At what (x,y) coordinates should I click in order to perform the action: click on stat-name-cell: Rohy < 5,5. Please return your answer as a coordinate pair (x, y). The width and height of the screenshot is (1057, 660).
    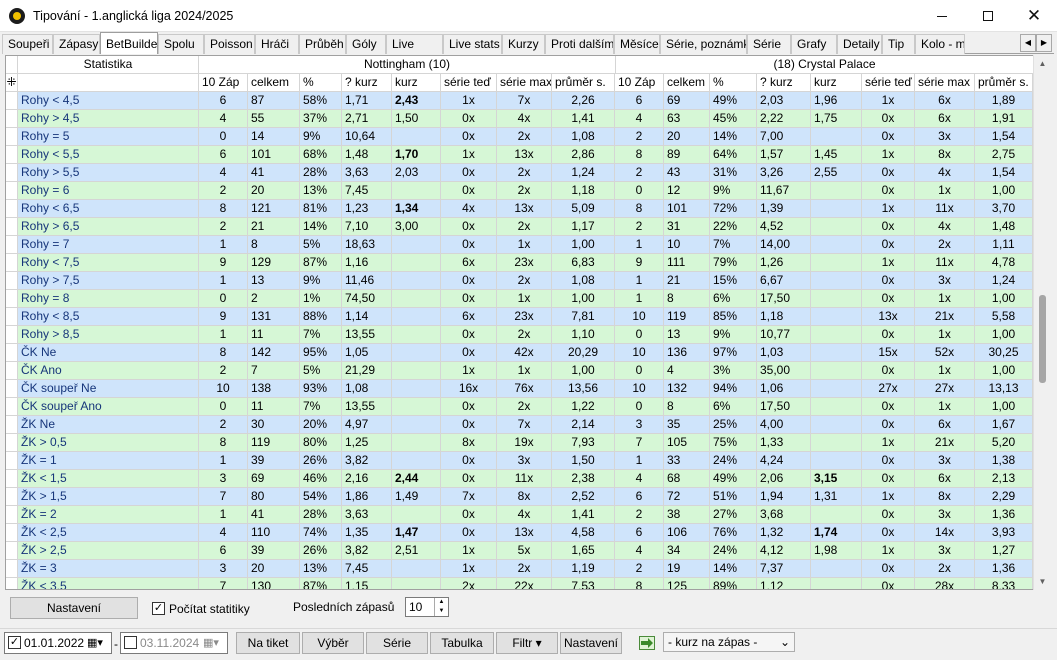
    Looking at the image, I should click on (108, 155).